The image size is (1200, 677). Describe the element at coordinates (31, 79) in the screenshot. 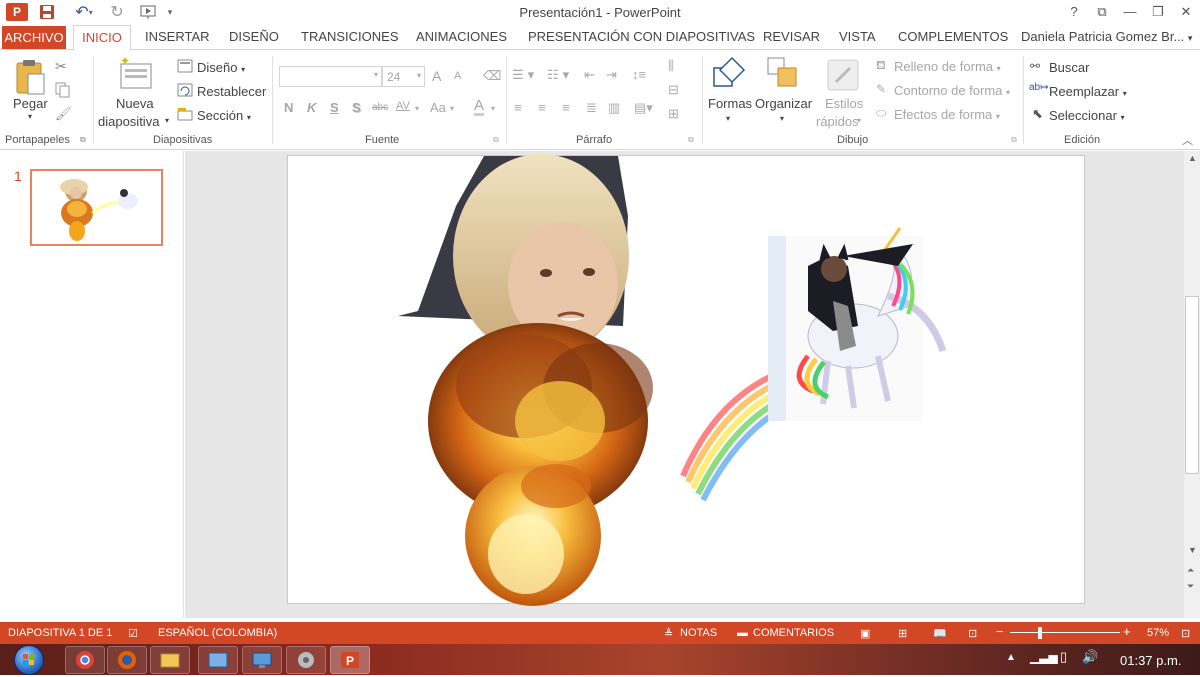

I see `paste-icon` at that location.